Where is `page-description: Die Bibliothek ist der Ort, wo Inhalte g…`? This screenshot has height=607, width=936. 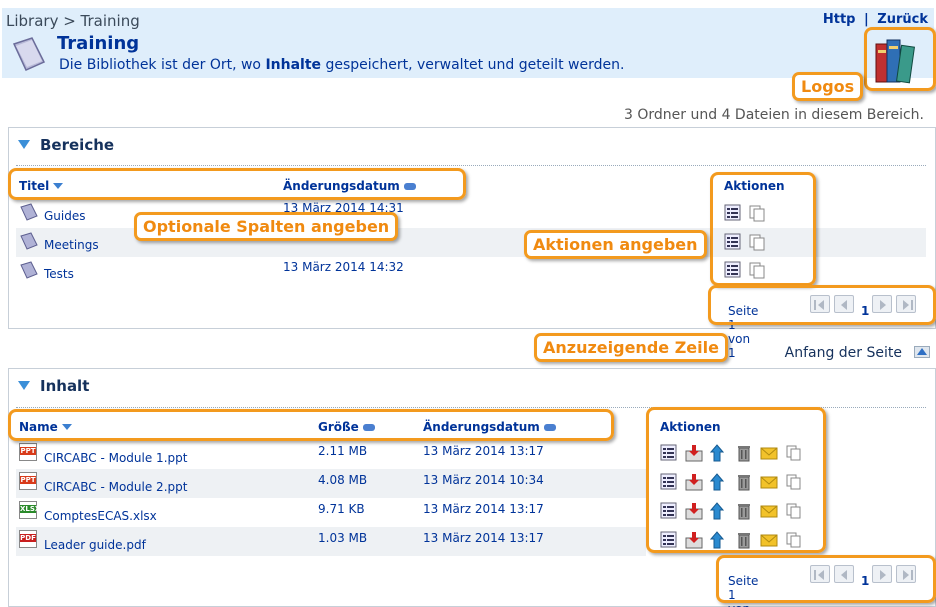 page-description: Die Bibliothek ist der Ort, wo Inhalte g… is located at coordinates (342, 65).